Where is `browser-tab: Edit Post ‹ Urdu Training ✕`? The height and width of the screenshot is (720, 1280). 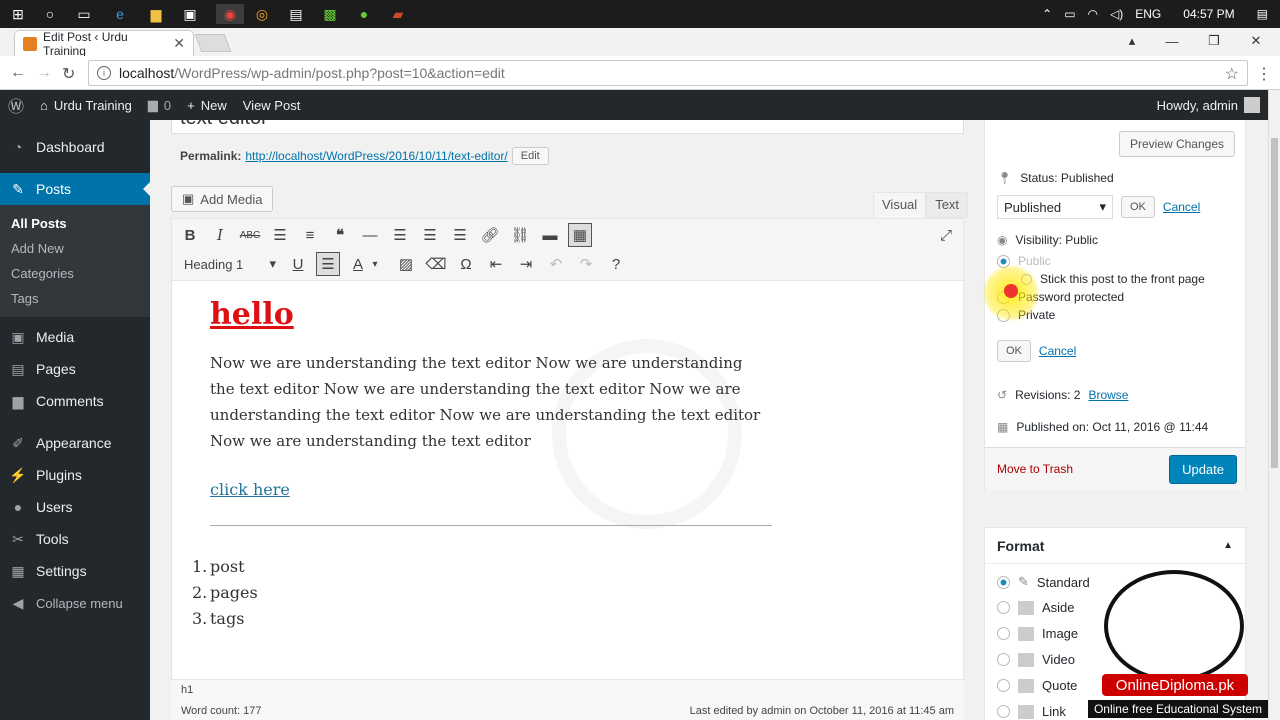
browser-tab: Edit Post ‹ Urdu Training ✕ is located at coordinates (104, 44).